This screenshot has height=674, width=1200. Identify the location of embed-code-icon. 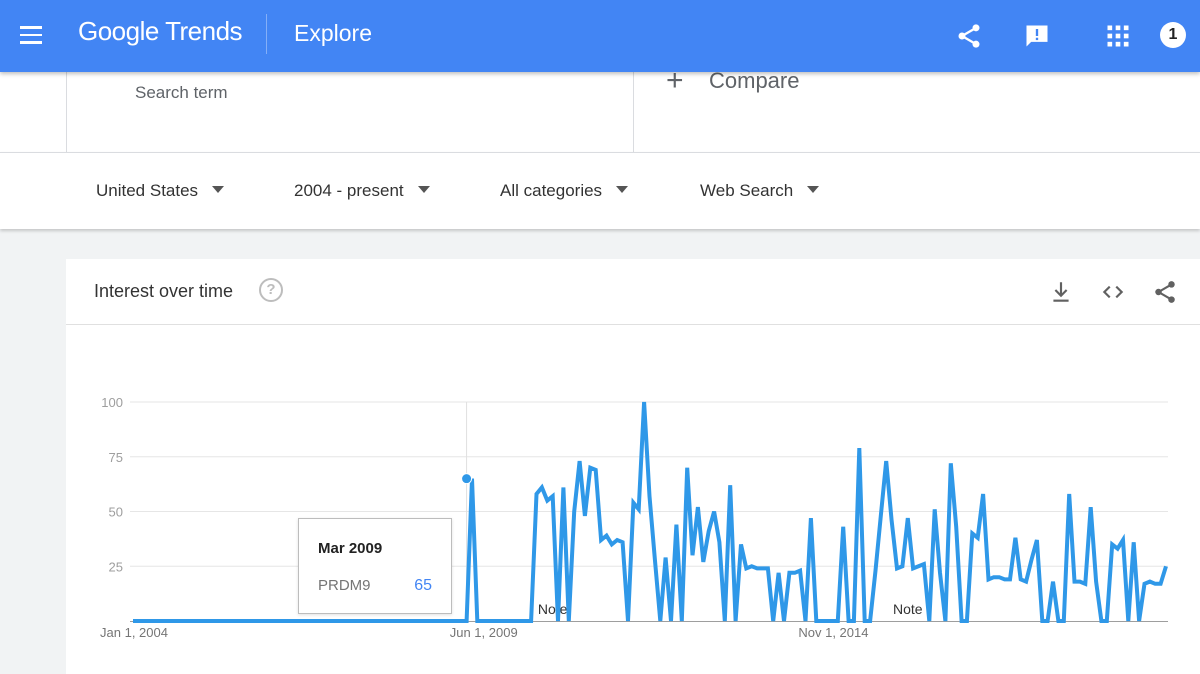
(1113, 292).